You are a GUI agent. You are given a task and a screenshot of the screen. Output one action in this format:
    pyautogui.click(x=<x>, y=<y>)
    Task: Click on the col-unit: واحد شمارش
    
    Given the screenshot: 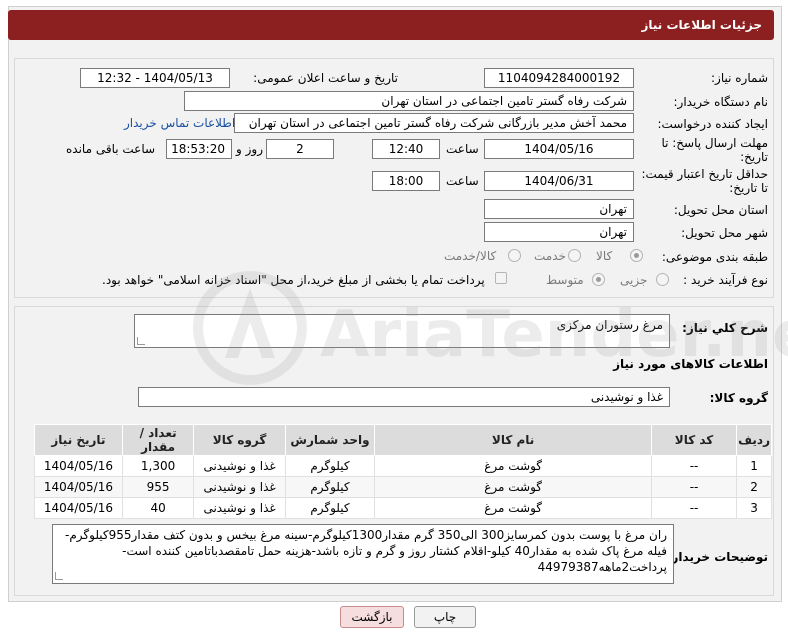 What is the action you would take?
    pyautogui.click(x=330, y=440)
    